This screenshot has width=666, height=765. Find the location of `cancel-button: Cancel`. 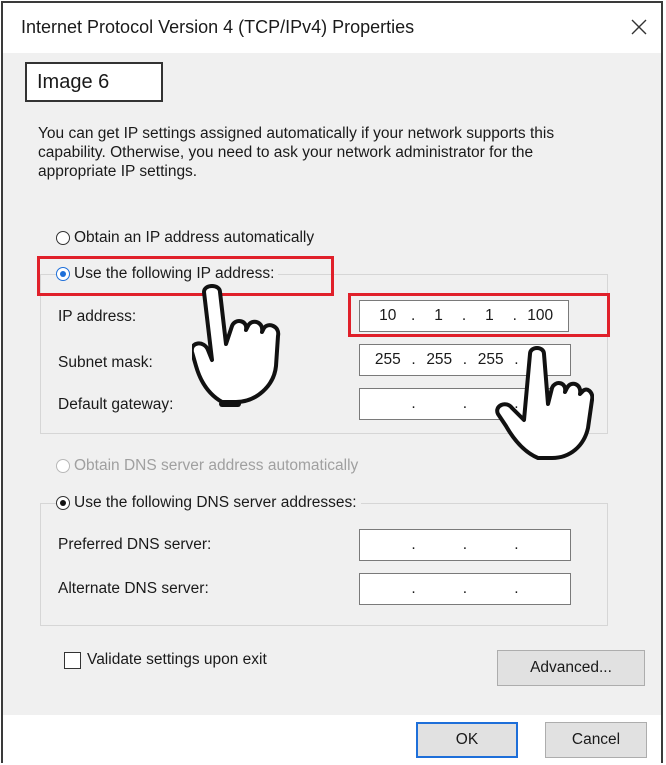

cancel-button: Cancel is located at coordinates (596, 740).